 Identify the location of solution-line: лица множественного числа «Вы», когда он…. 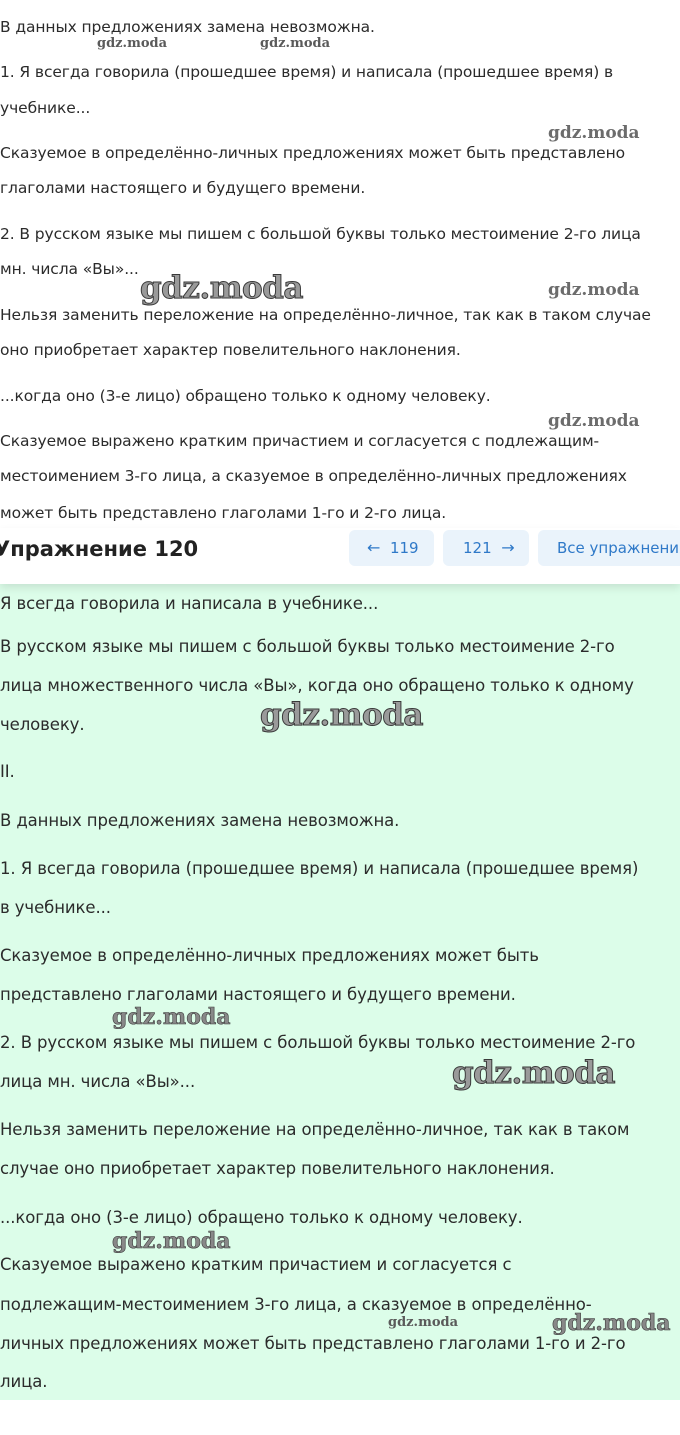
(317, 685).